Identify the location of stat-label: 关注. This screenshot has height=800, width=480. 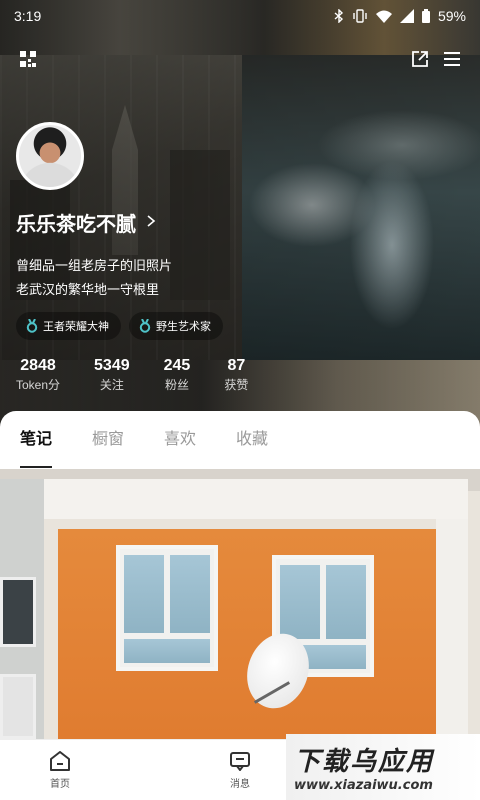
(111, 385).